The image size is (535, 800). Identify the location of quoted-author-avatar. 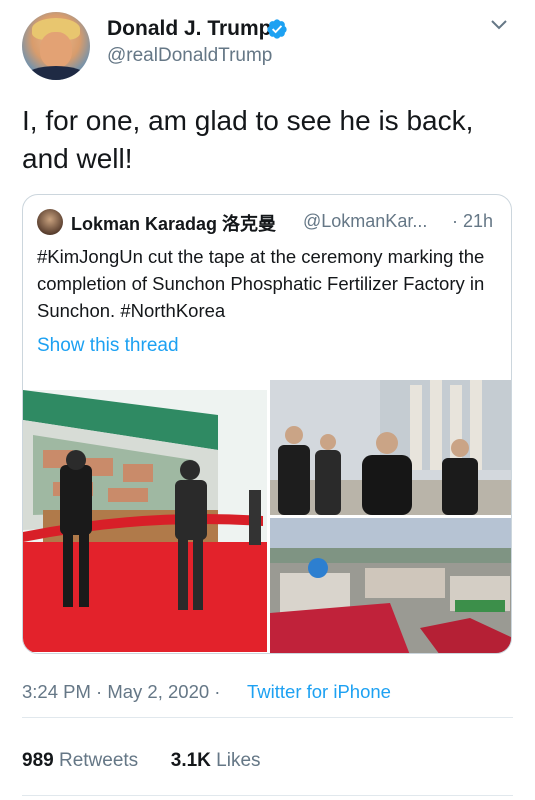
(50, 222).